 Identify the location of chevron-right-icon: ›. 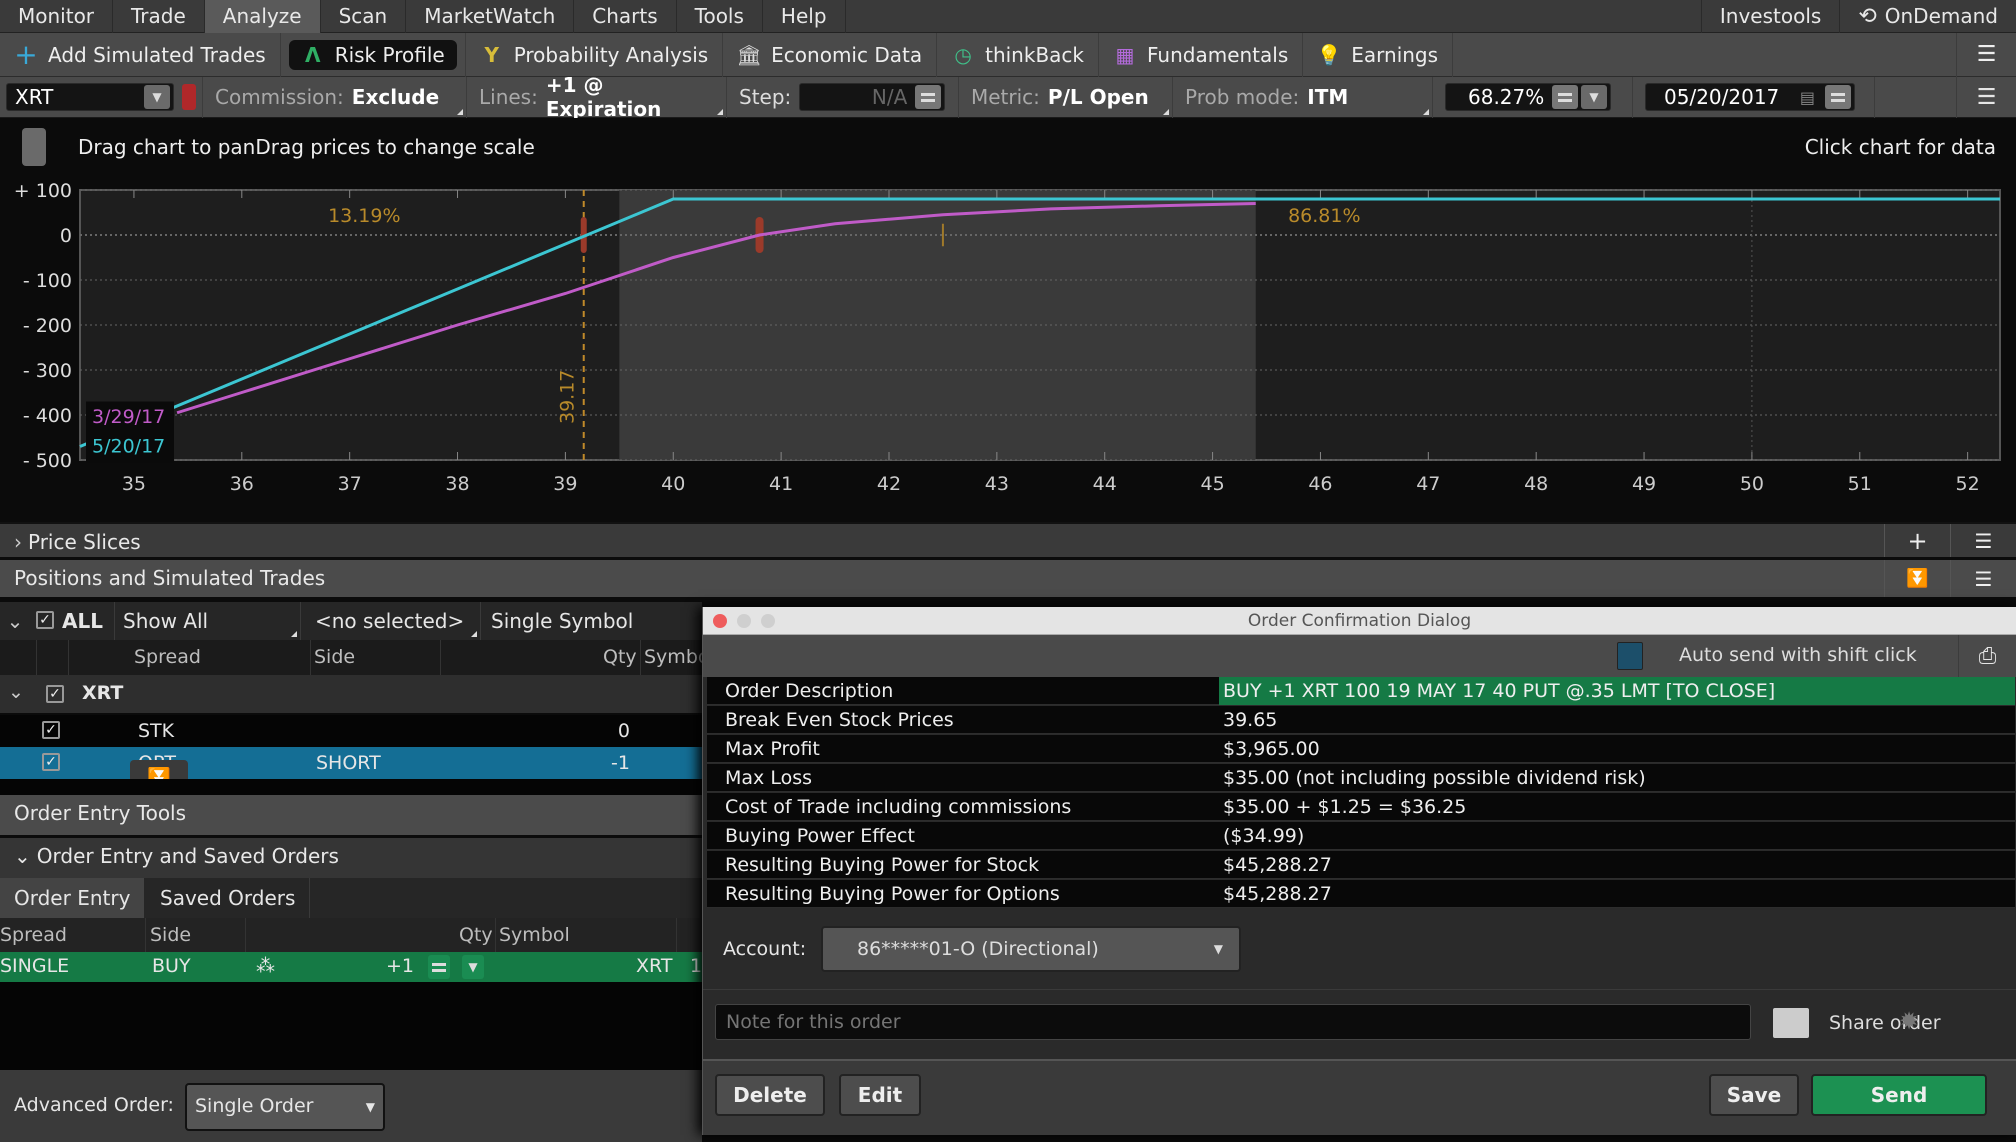
(18, 542).